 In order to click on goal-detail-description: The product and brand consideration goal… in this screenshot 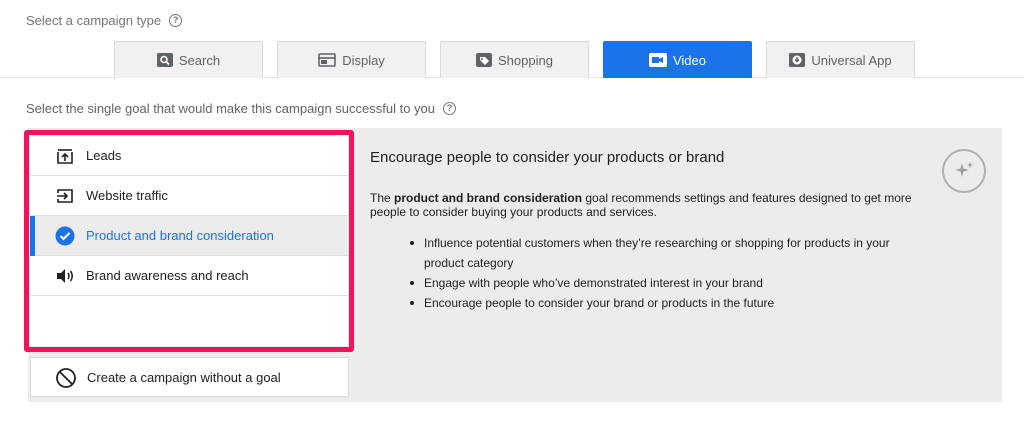, I will do `click(655, 205)`.